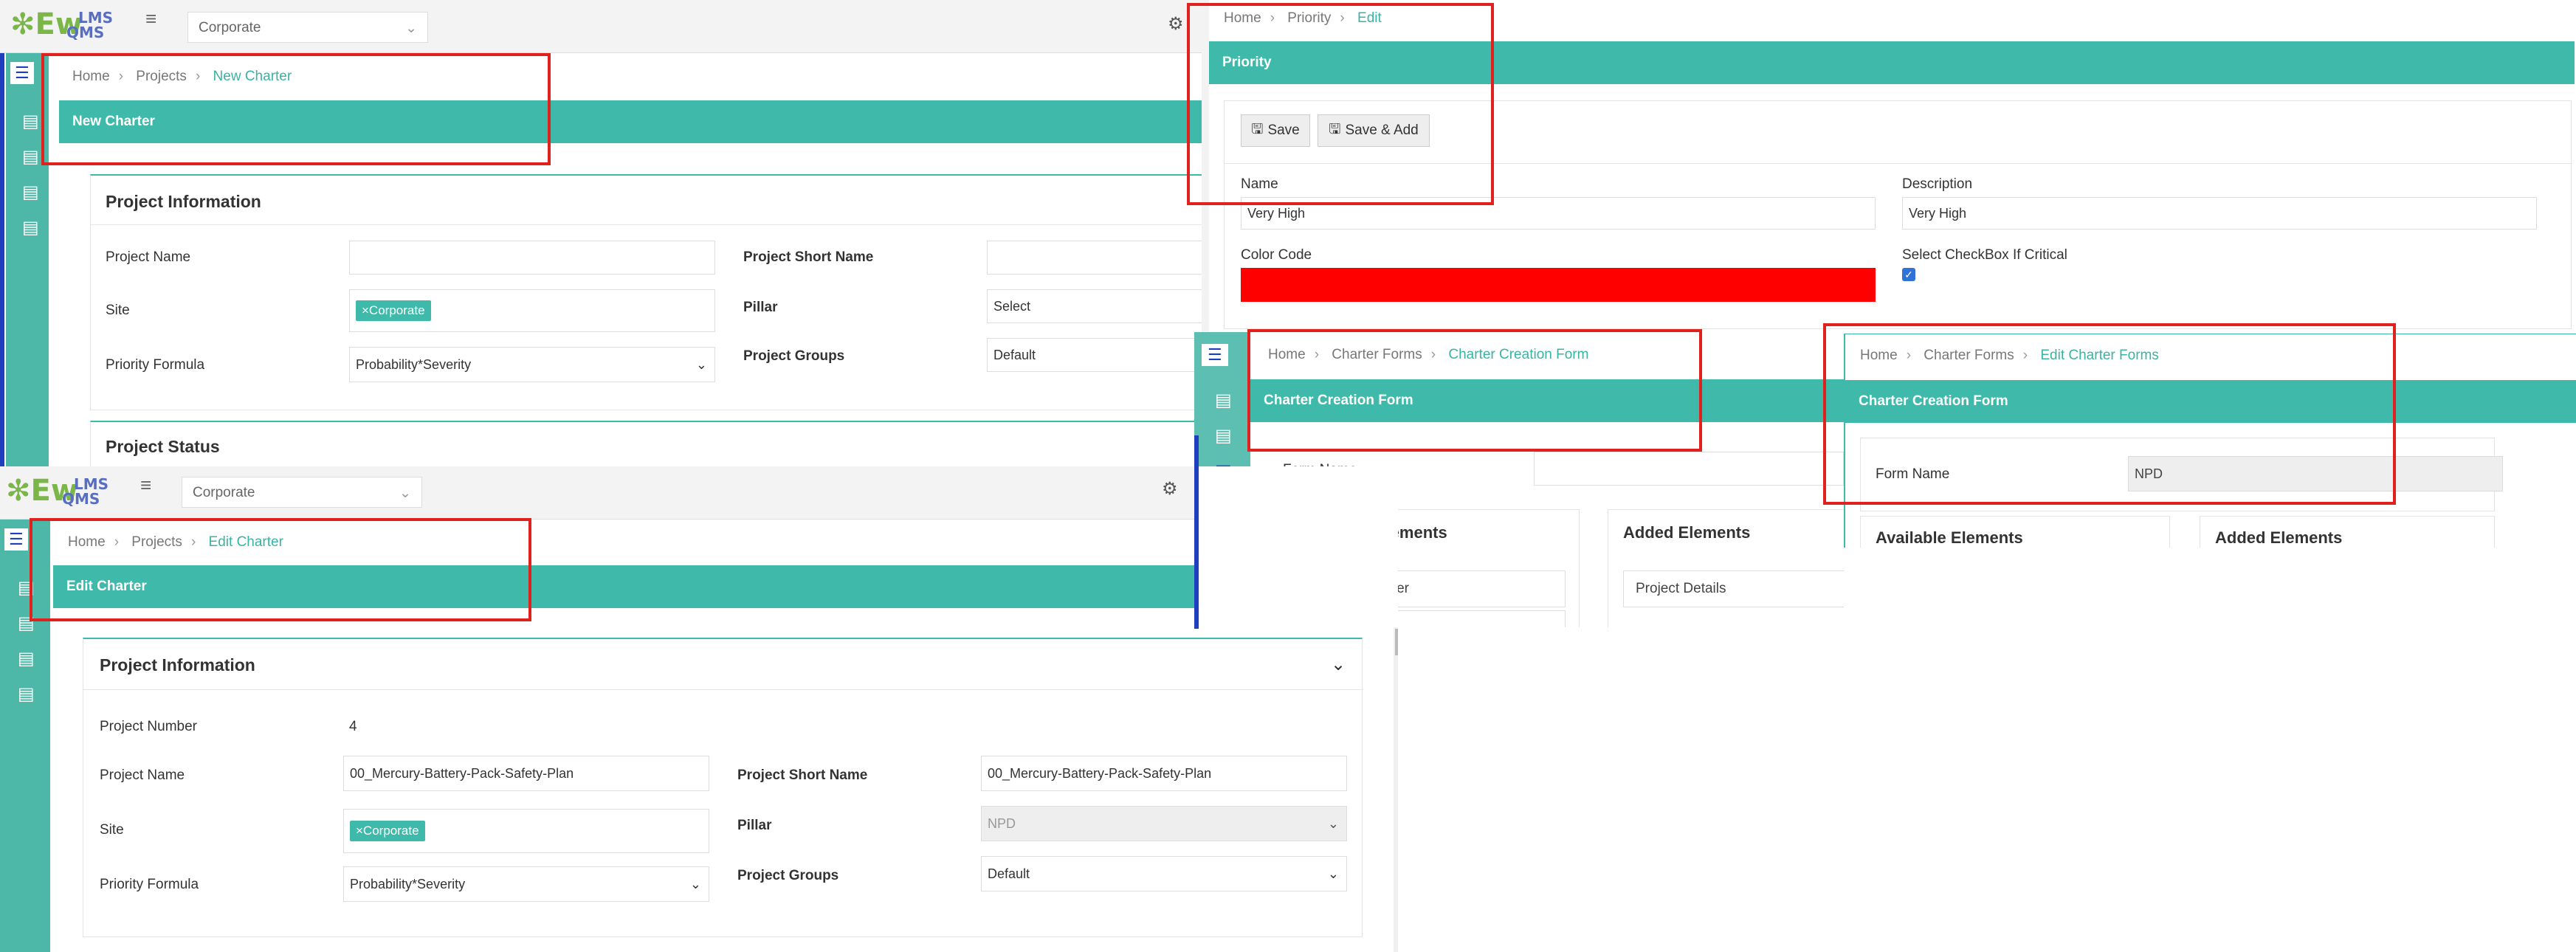 The width and height of the screenshot is (2576, 952). I want to click on project-number-label: Project Number, so click(148, 727).